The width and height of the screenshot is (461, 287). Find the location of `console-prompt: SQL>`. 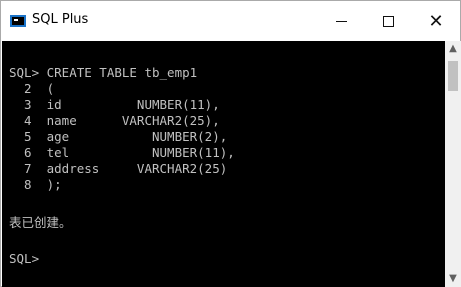

console-prompt: SQL> is located at coordinates (24, 258).